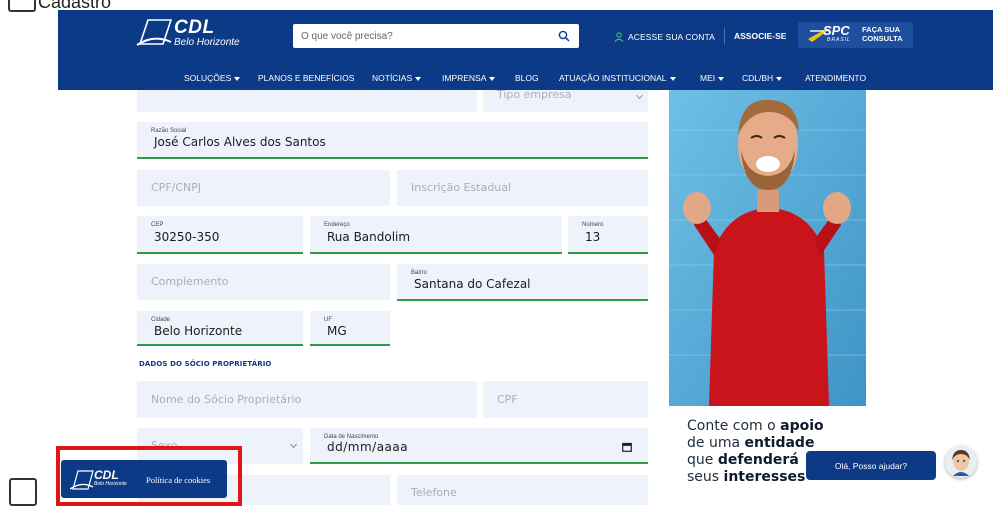 This screenshot has height=506, width=993. I want to click on nav-label: ATENDIMENTO, so click(836, 78).